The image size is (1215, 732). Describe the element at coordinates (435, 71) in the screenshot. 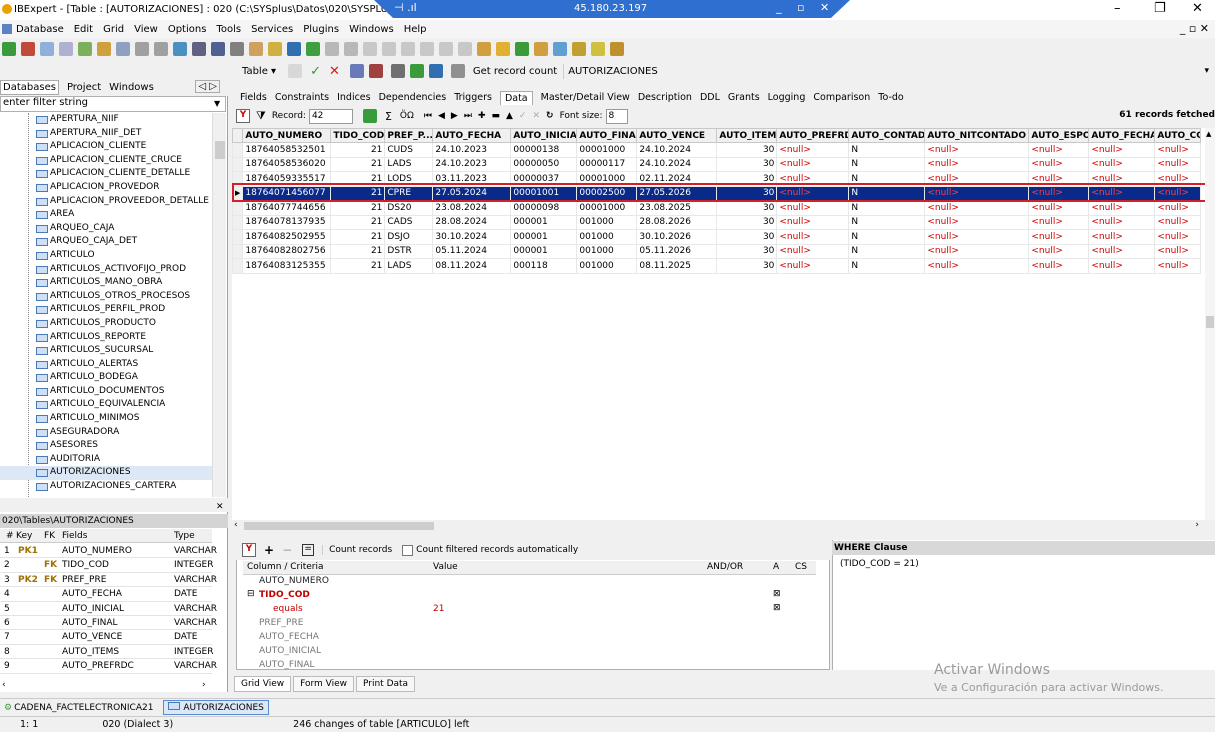

I see `structure-icon` at that location.